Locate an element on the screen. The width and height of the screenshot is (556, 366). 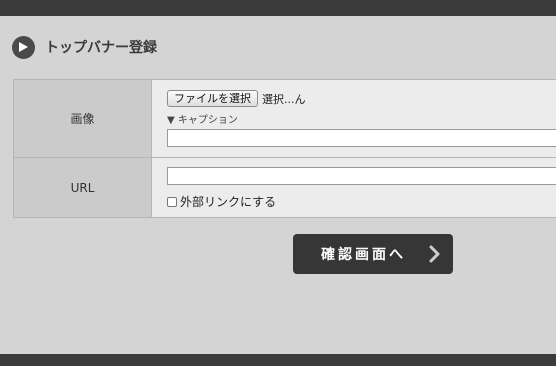
confirm-button: 確認画面へ is located at coordinates (373, 254).